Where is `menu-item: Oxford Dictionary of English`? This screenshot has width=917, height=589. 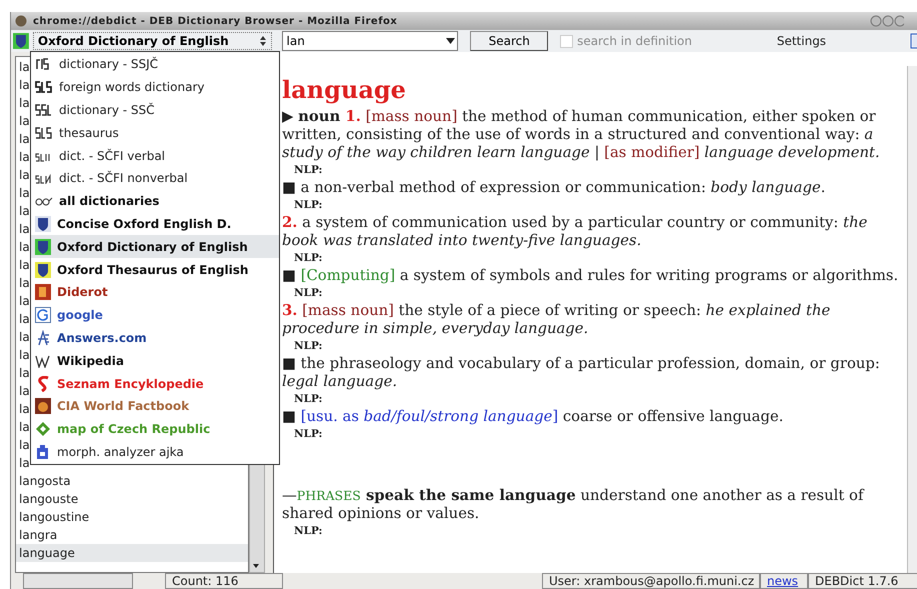 menu-item: Oxford Dictionary of English is located at coordinates (155, 246).